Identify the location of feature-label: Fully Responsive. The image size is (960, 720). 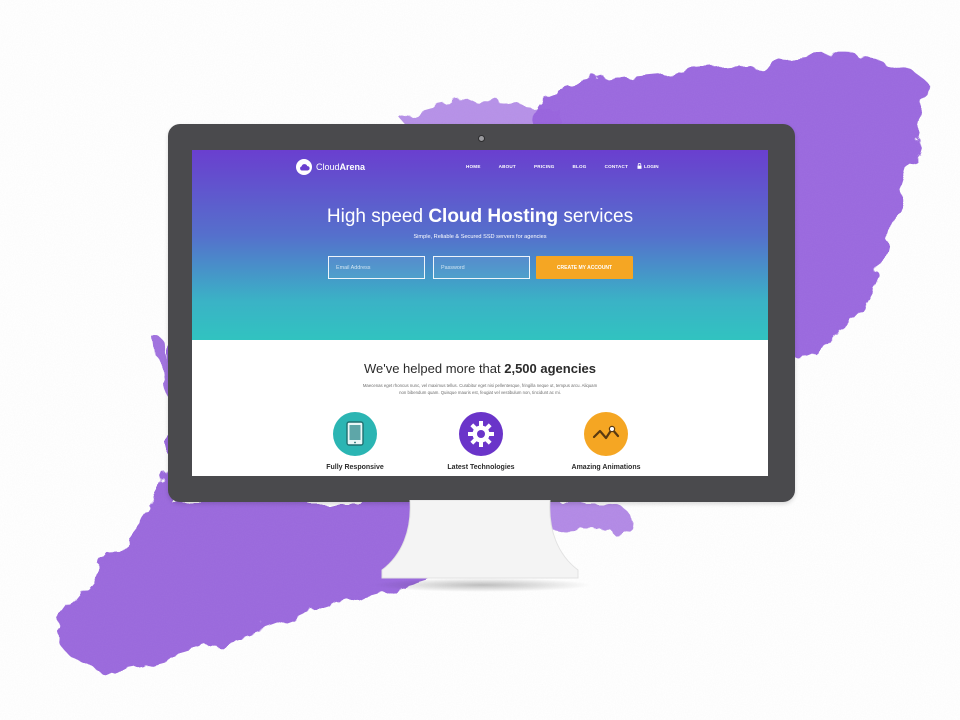
(355, 467).